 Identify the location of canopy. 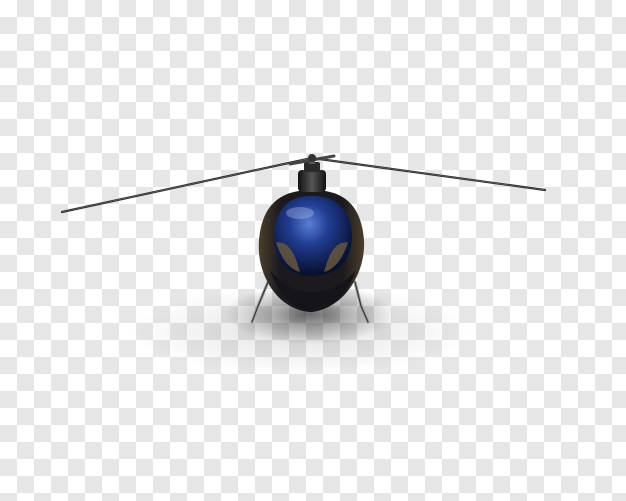
(313, 236).